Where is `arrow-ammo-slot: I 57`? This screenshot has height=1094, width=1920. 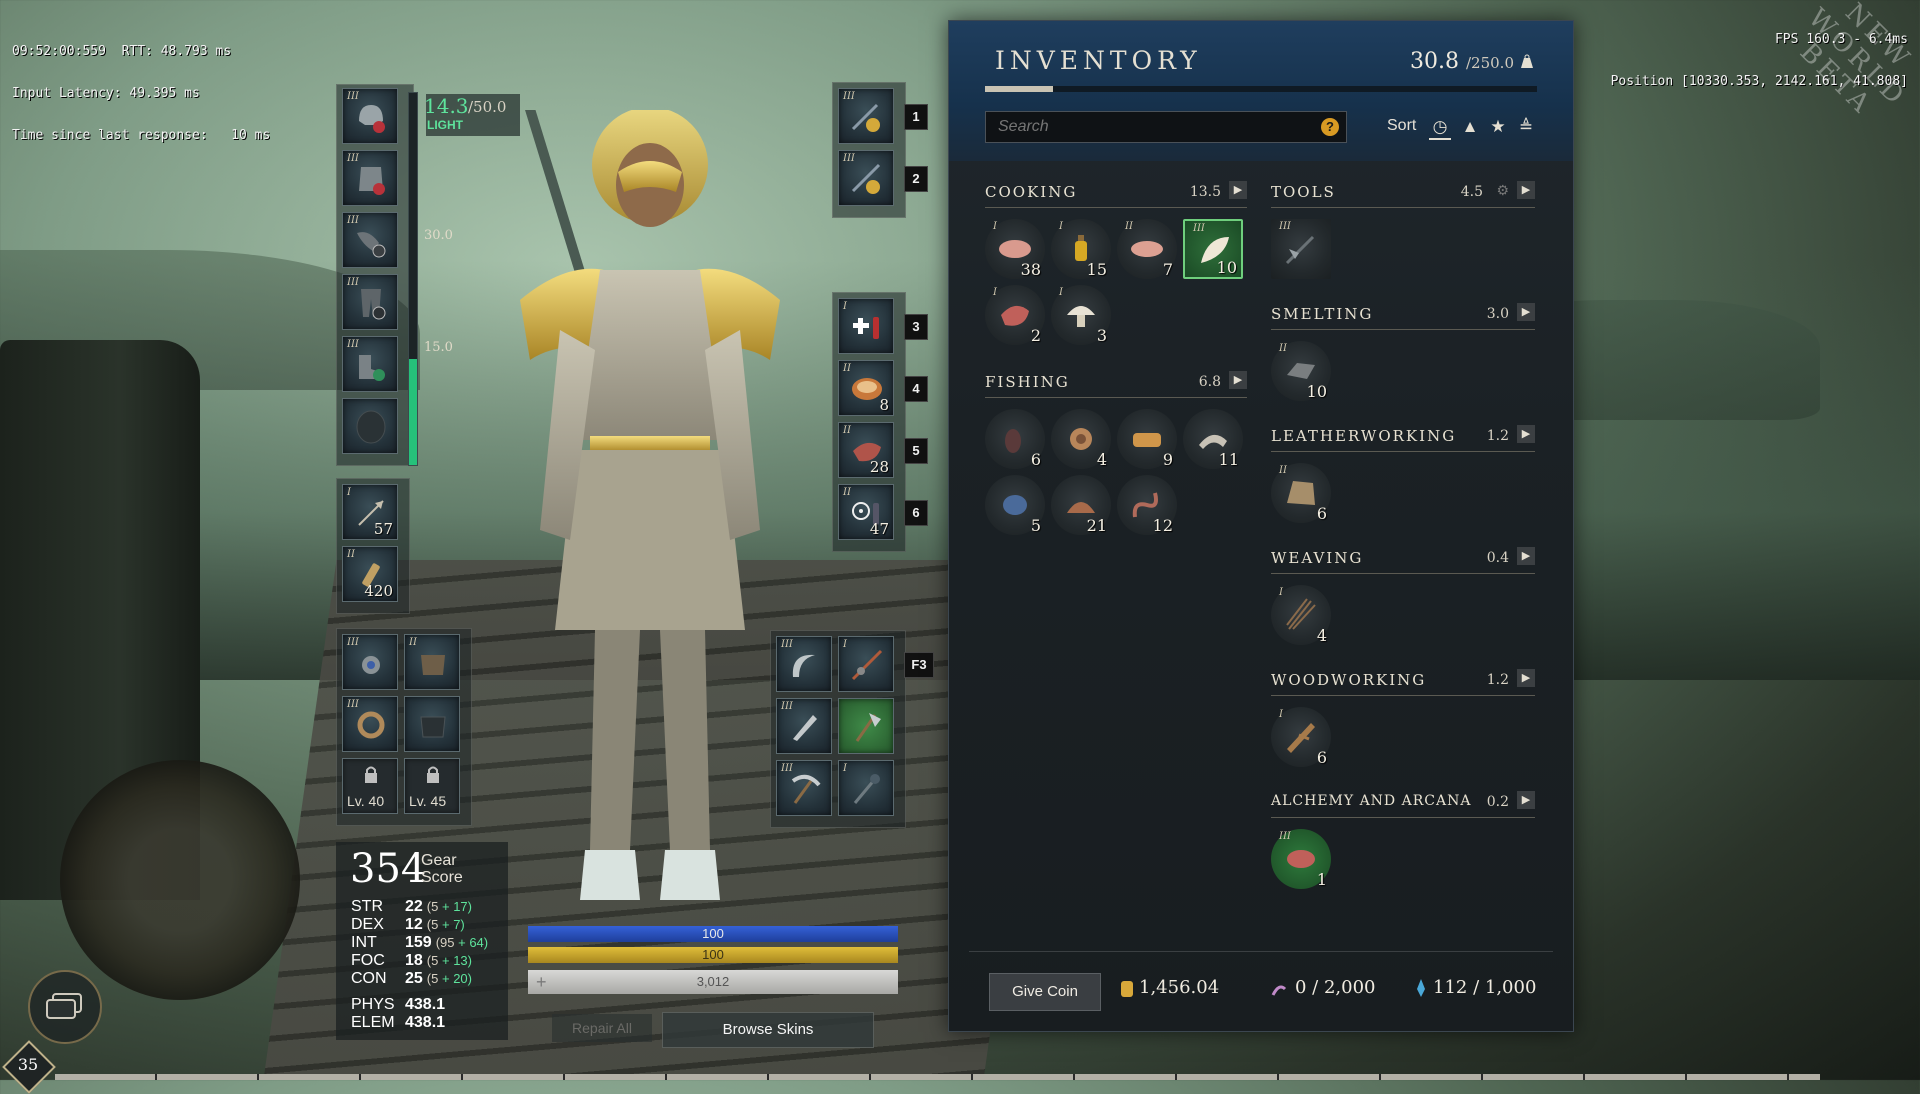
arrow-ammo-slot: I 57 is located at coordinates (370, 512).